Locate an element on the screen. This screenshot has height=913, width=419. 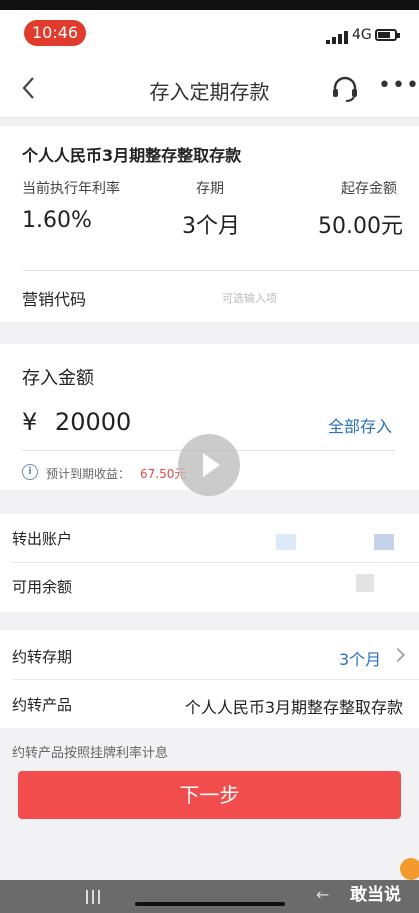
recent-apps-icon is located at coordinates (93, 897).